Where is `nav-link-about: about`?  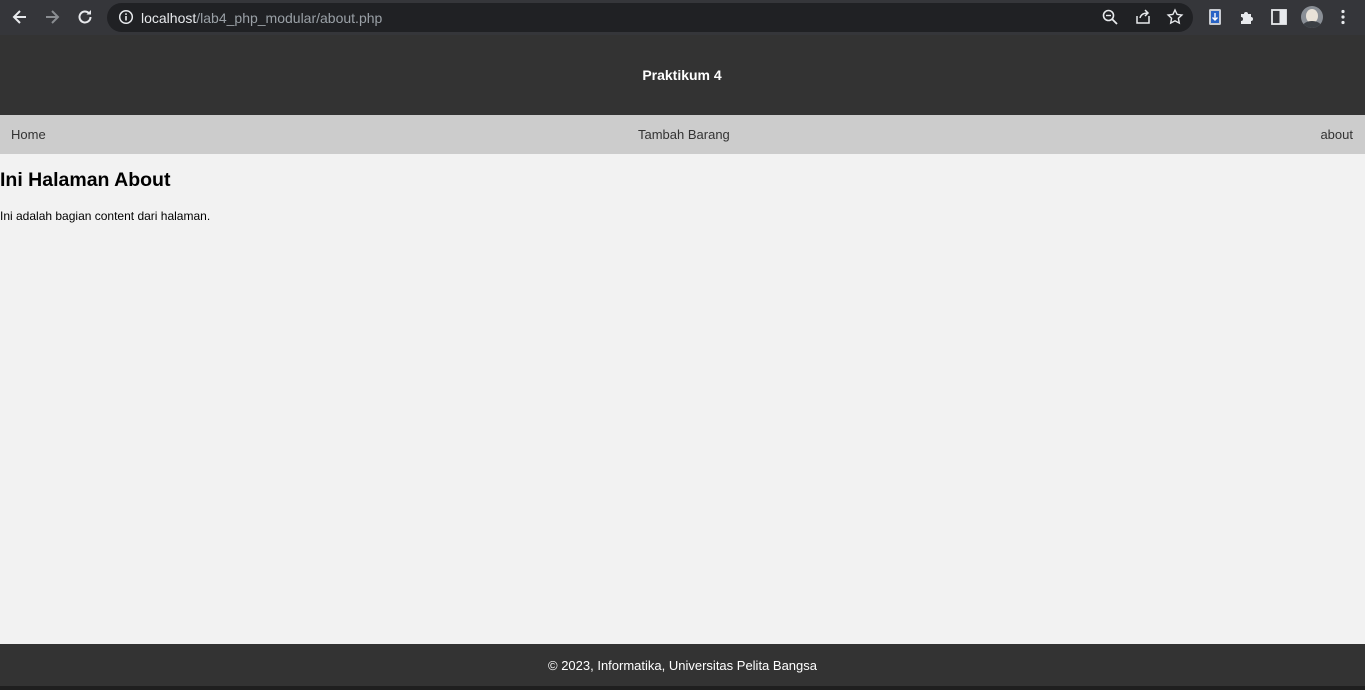
nav-link-about: about is located at coordinates (1336, 134).